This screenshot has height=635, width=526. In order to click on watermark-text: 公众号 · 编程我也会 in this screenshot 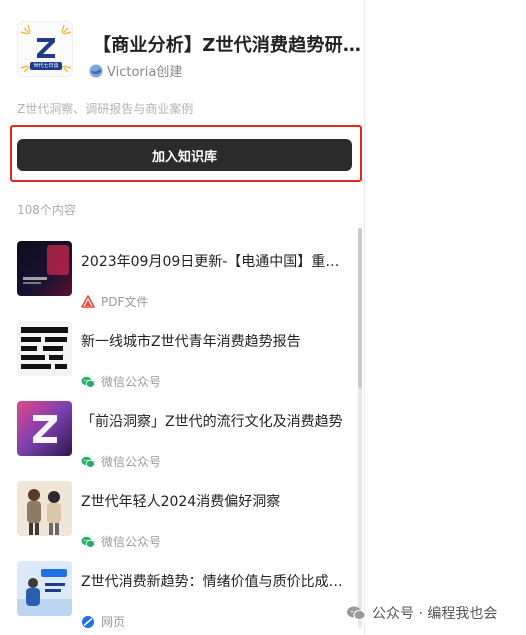, I will do `click(435, 614)`.